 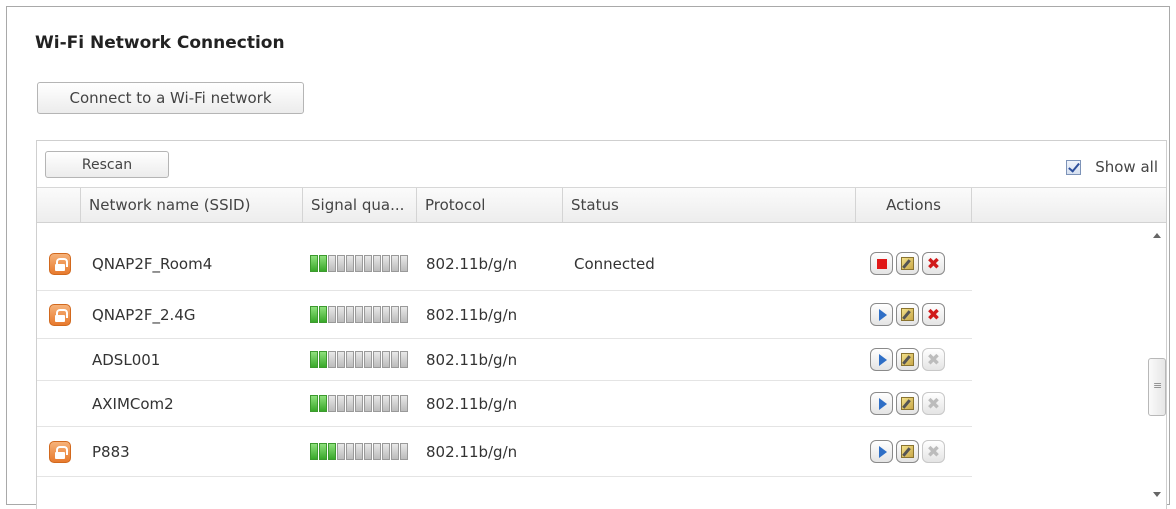 I want to click on page-title: Wi-Fi Network Connection, so click(x=160, y=43).